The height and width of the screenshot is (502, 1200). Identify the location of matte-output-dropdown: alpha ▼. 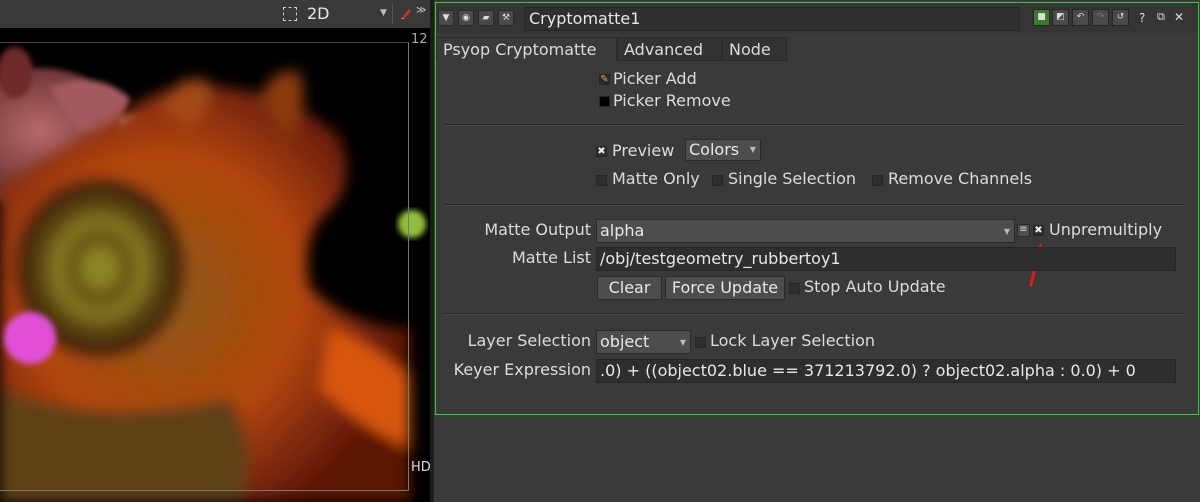
(805, 231).